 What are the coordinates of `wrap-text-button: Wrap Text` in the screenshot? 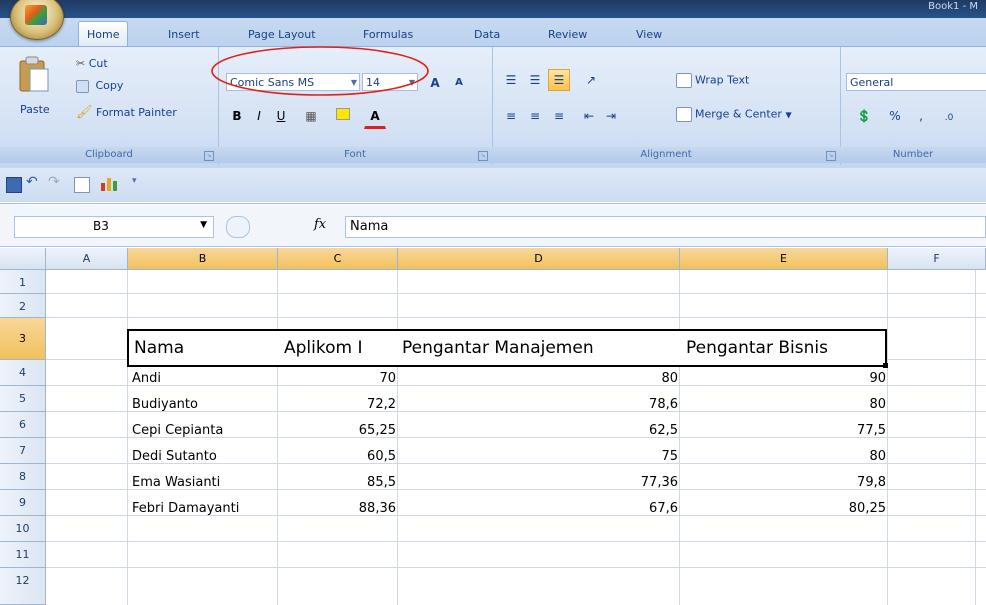 It's located at (712, 80).